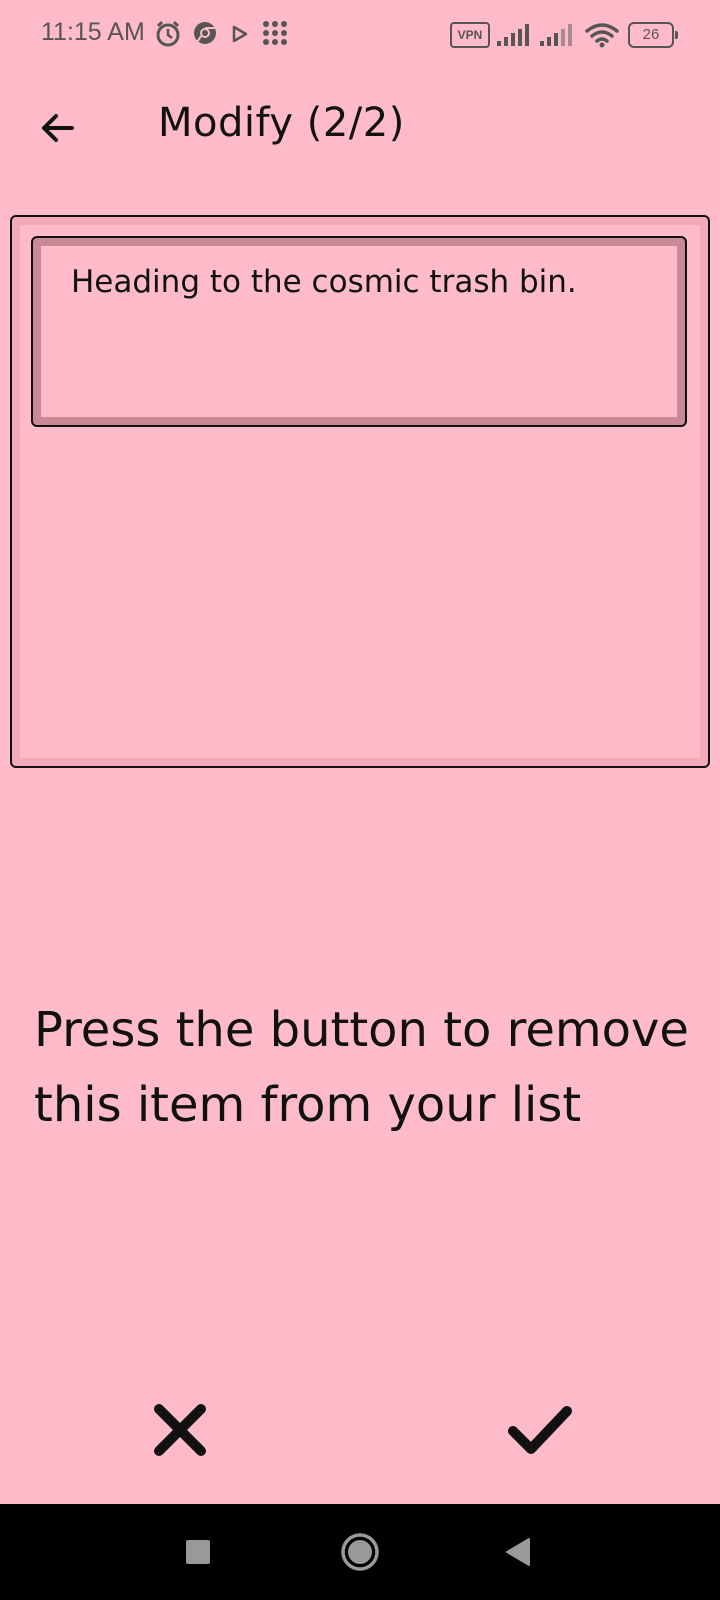 This screenshot has height=1600, width=720. I want to click on page-title: Modify (2/2), so click(281, 123).